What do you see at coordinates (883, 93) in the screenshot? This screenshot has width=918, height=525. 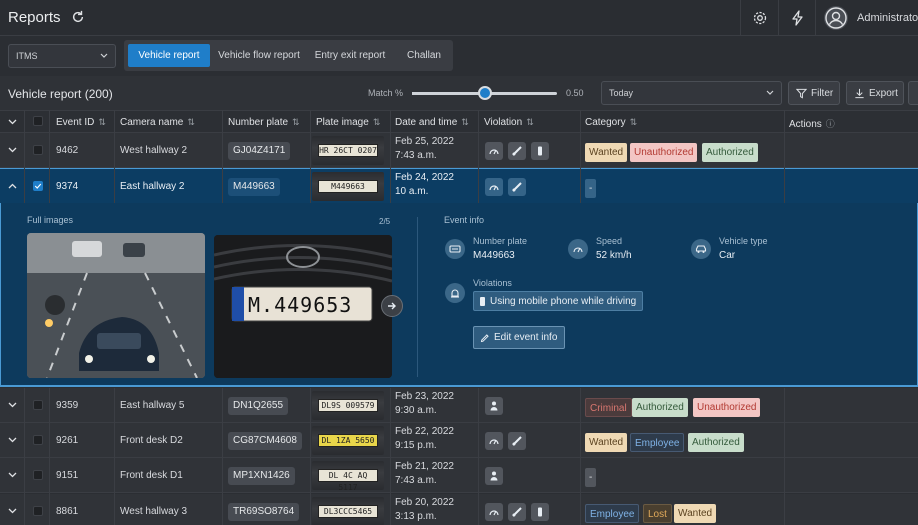 I see `export-label: Export` at bounding box center [883, 93].